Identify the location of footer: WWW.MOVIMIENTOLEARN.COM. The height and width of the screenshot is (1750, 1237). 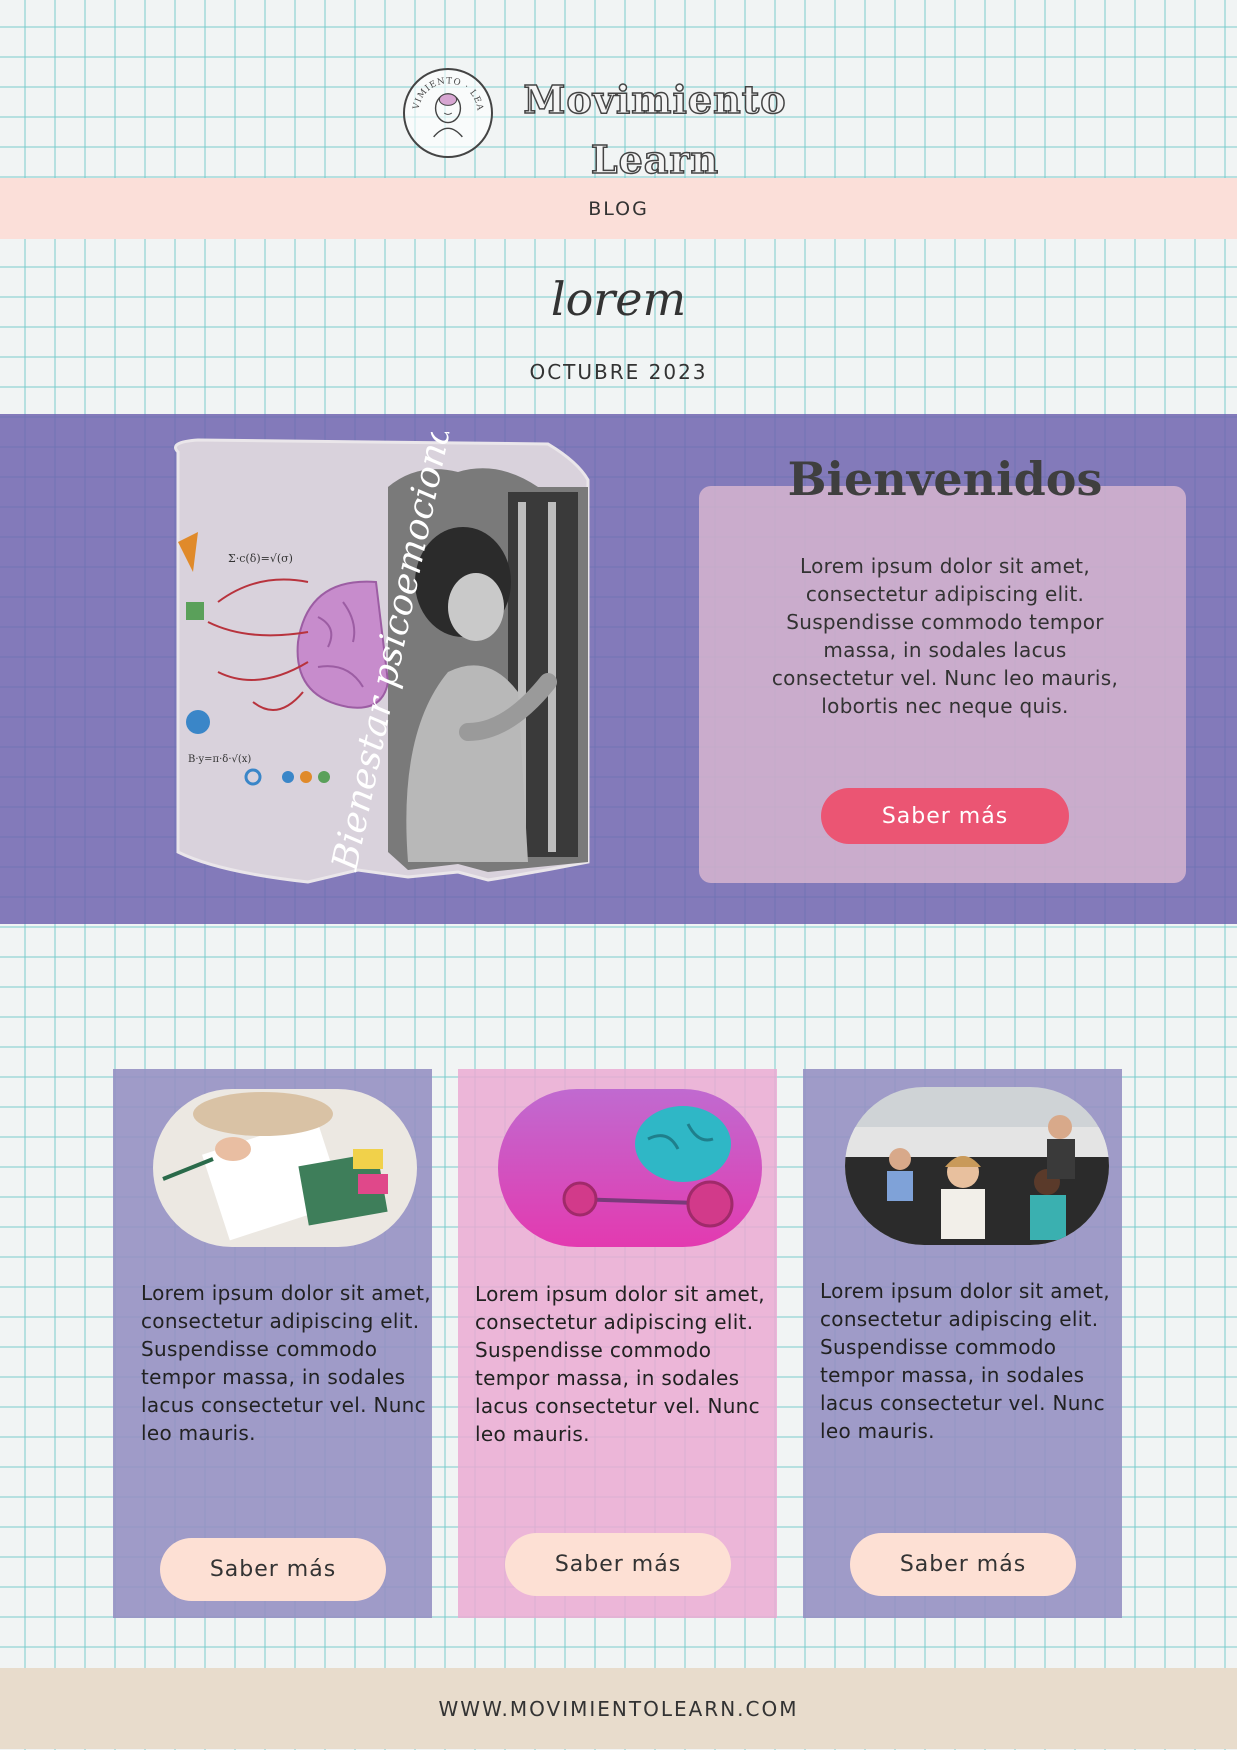
(618, 1708).